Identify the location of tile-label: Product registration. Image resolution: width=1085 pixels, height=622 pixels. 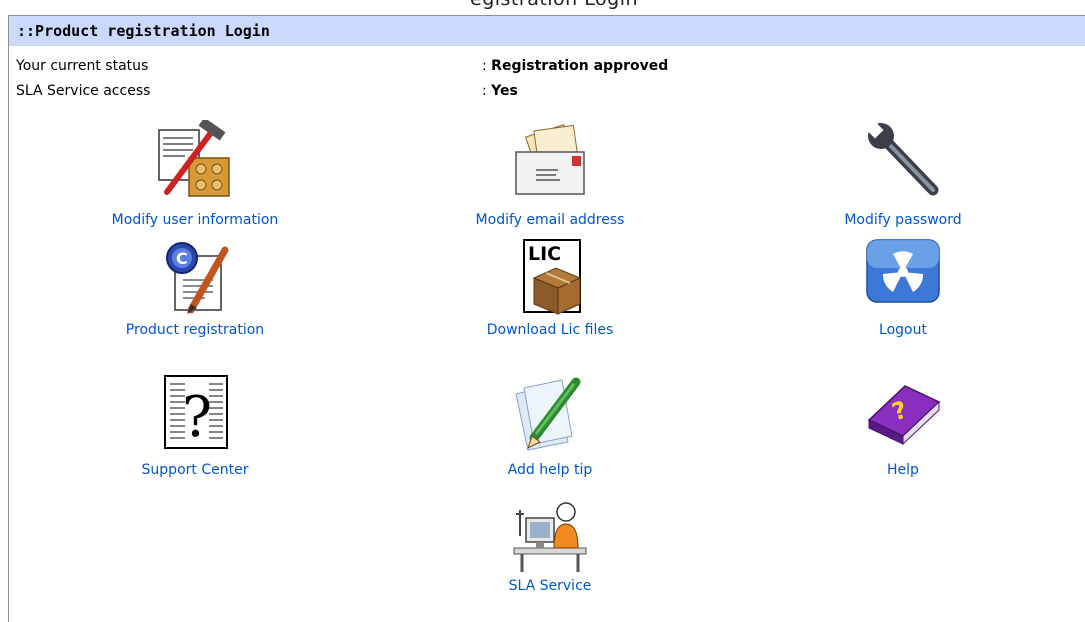
(195, 330).